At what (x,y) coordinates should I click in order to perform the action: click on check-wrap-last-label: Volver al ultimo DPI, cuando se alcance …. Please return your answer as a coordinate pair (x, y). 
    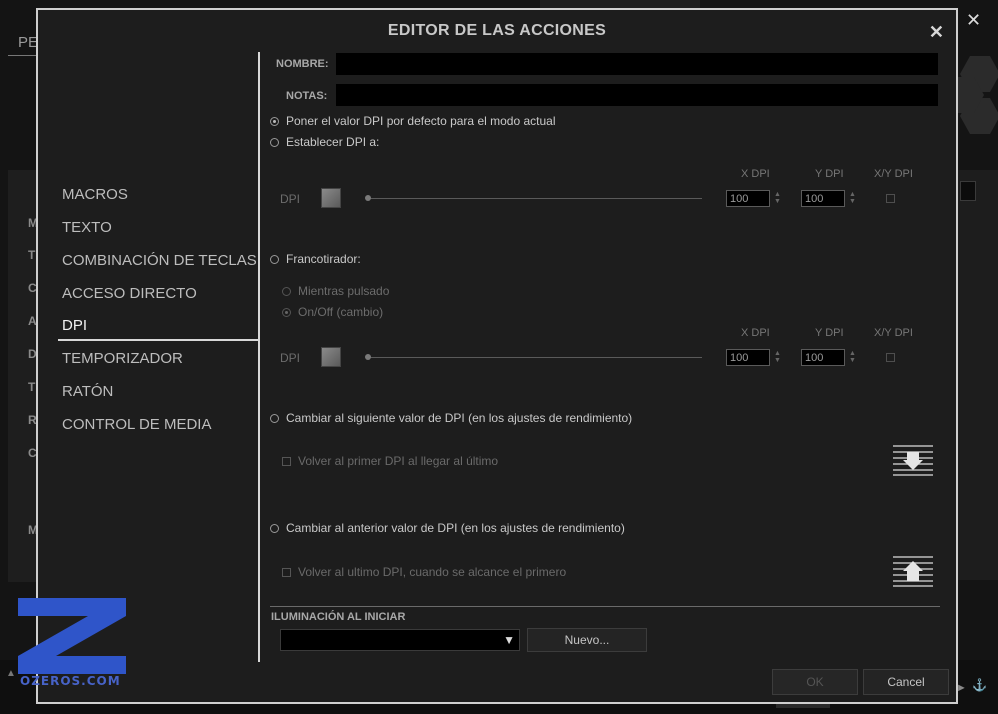
    Looking at the image, I should click on (432, 572).